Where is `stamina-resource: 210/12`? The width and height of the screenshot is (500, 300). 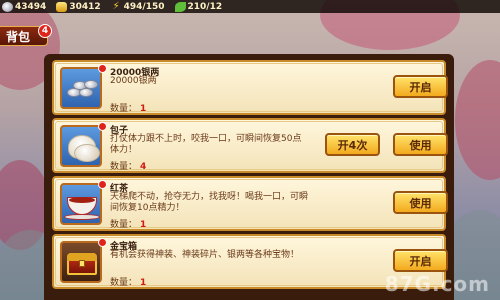 stamina-resource: 210/12 is located at coordinates (198, 6).